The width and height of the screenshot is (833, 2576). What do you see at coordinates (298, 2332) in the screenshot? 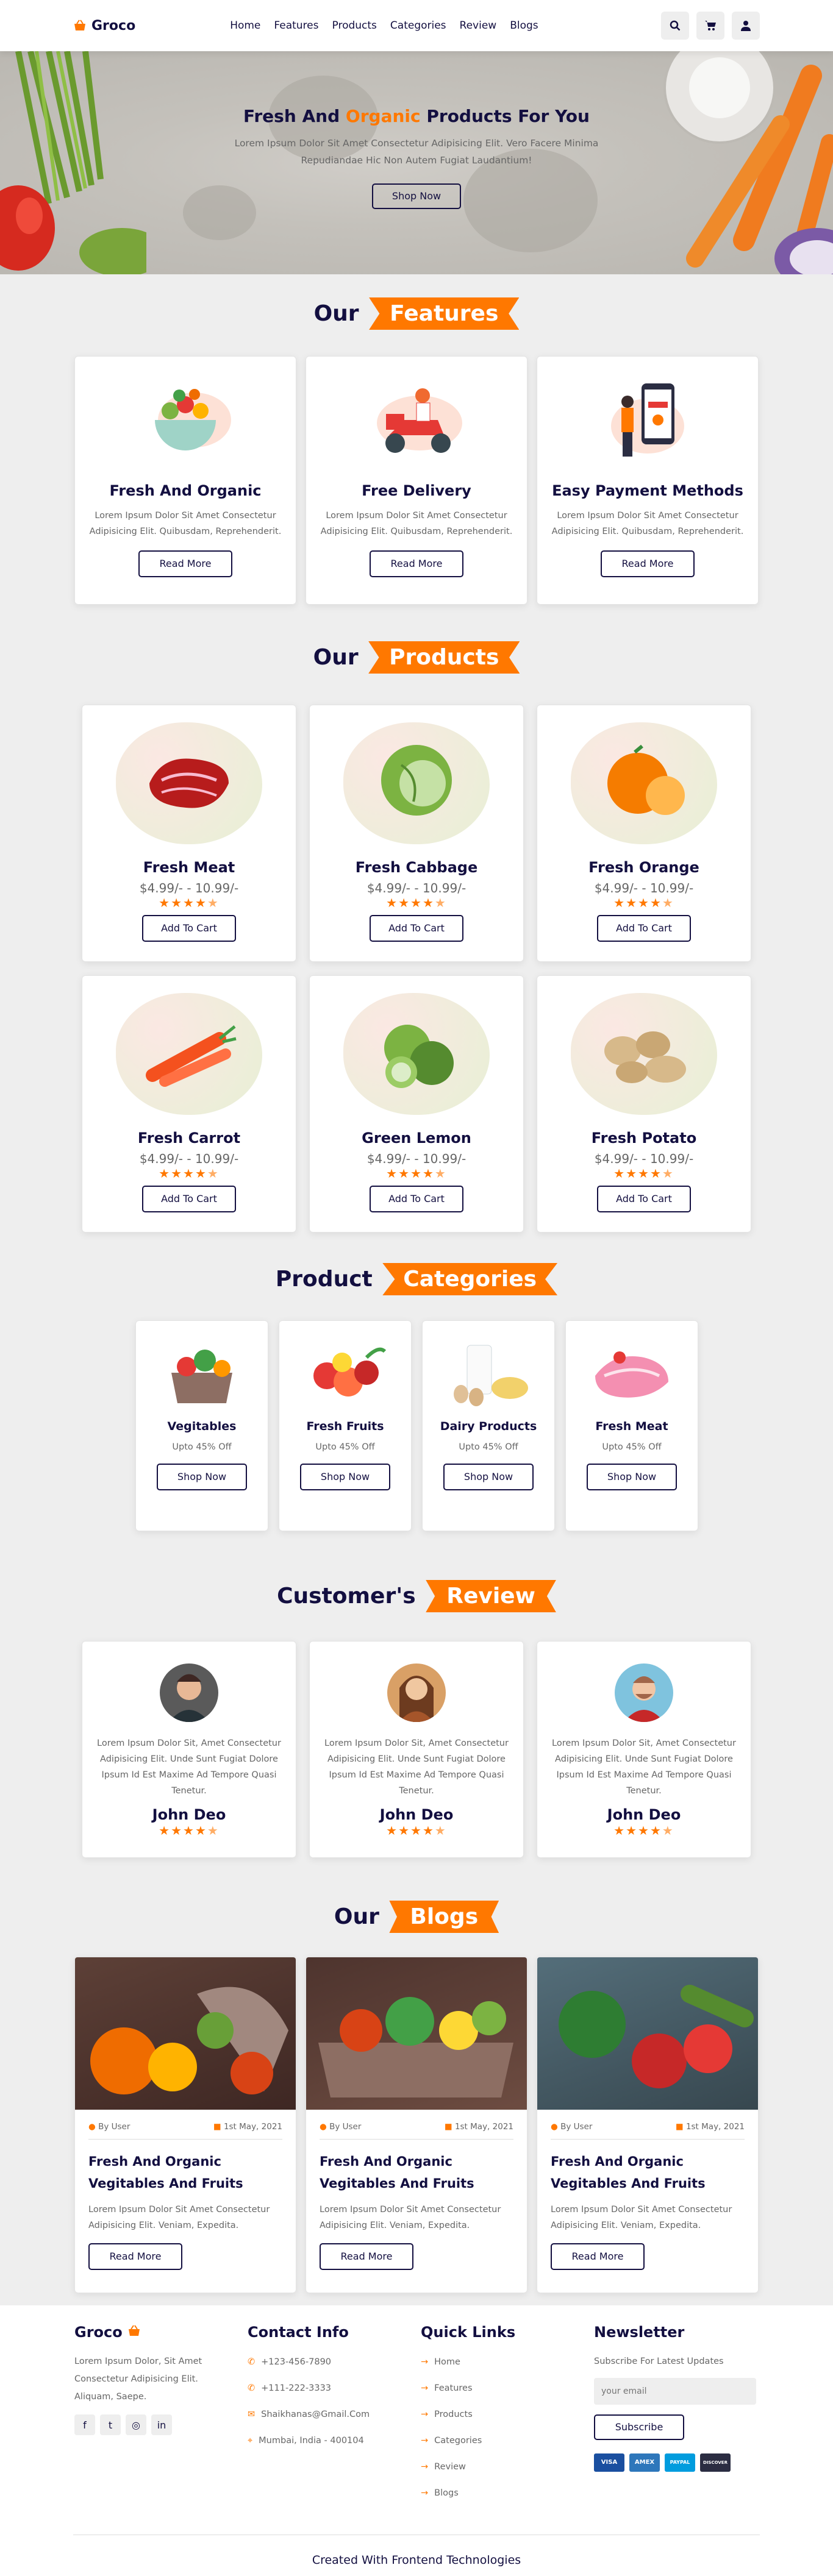
I see `contact-heading: Contact Info` at bounding box center [298, 2332].